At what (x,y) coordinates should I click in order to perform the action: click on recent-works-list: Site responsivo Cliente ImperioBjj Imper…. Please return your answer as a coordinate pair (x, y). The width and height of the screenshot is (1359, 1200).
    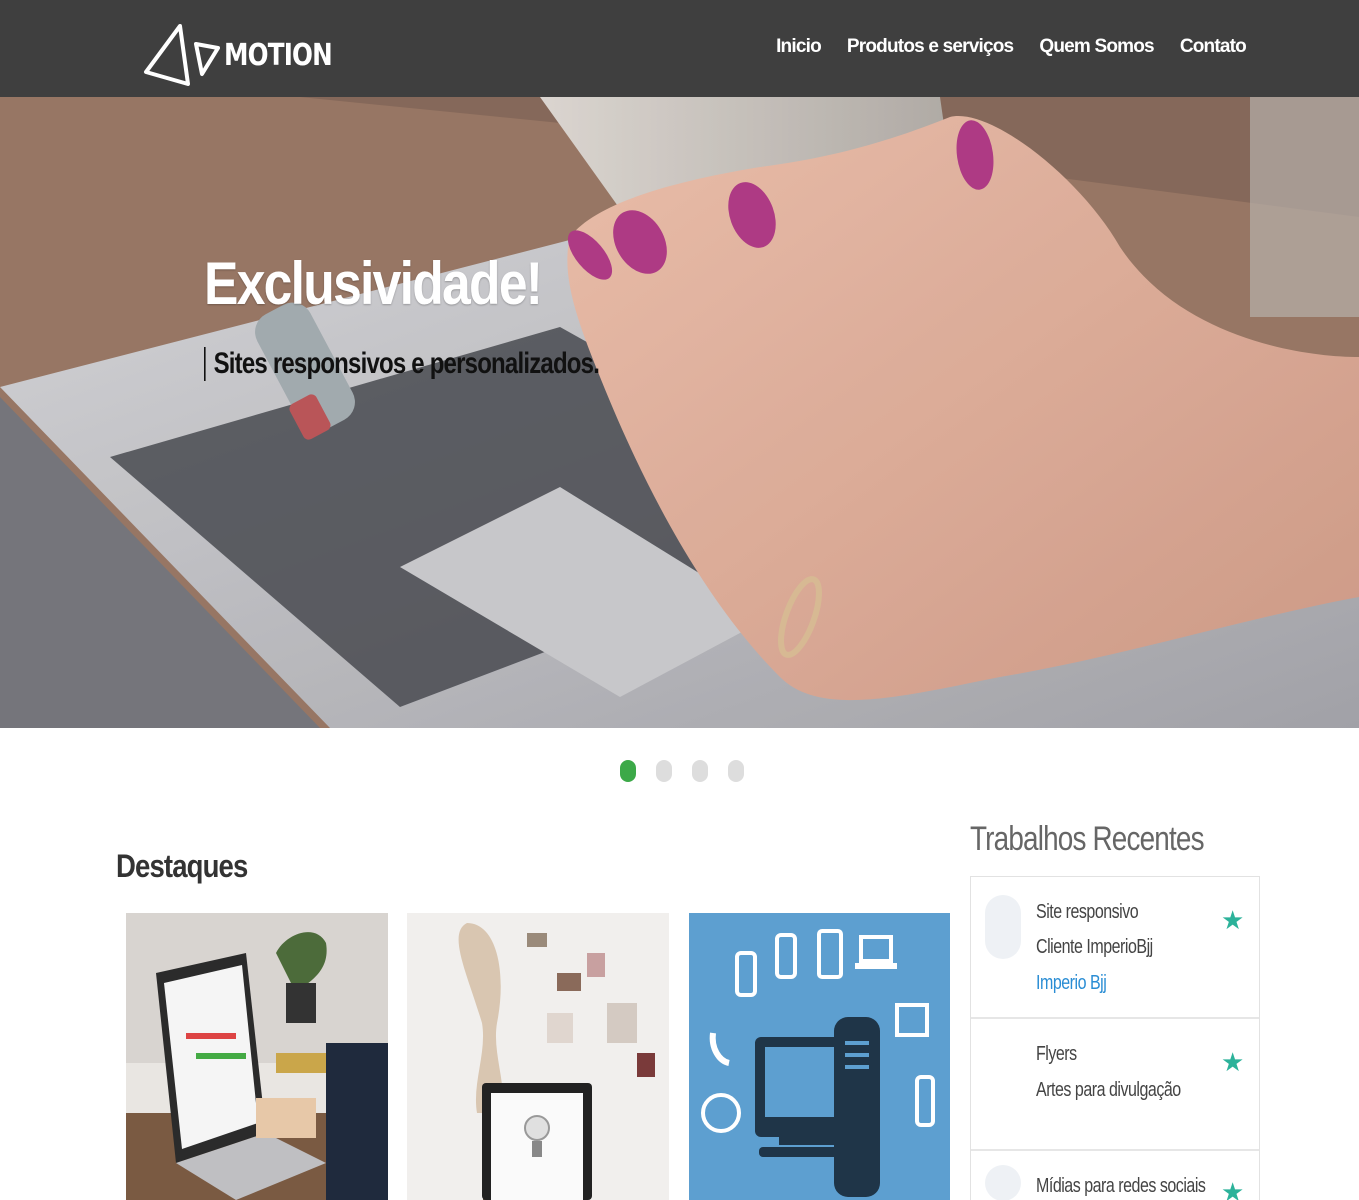
    Looking at the image, I should click on (1115, 1038).